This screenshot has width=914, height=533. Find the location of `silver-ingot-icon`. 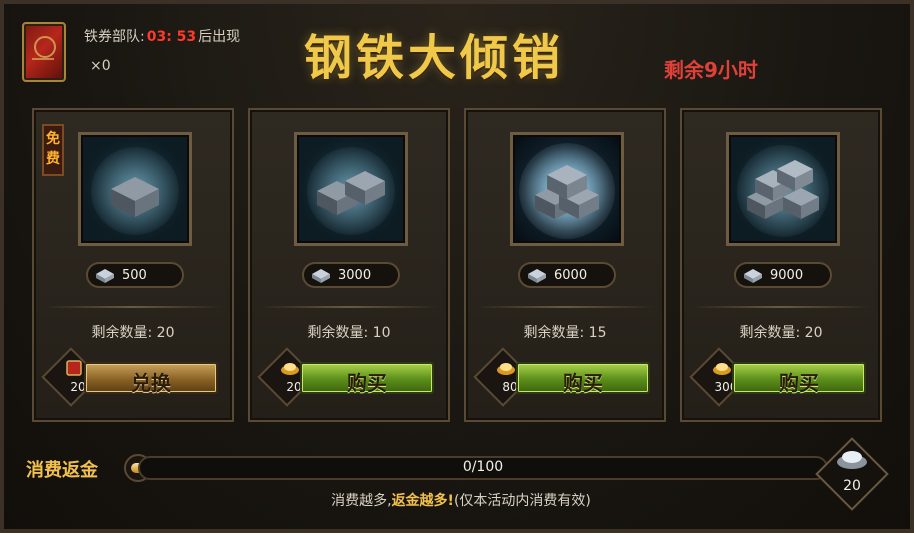

silver-ingot-icon is located at coordinates (852, 460).